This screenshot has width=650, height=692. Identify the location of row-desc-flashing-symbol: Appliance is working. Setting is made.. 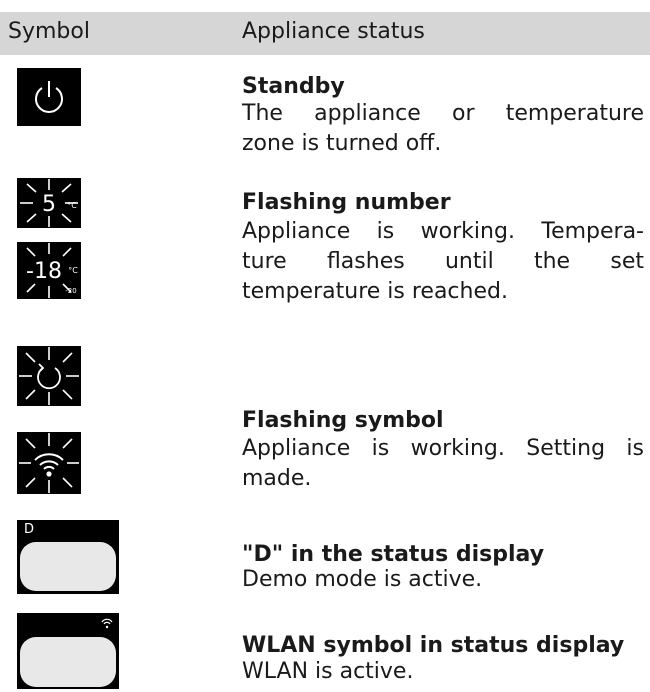
(443, 464).